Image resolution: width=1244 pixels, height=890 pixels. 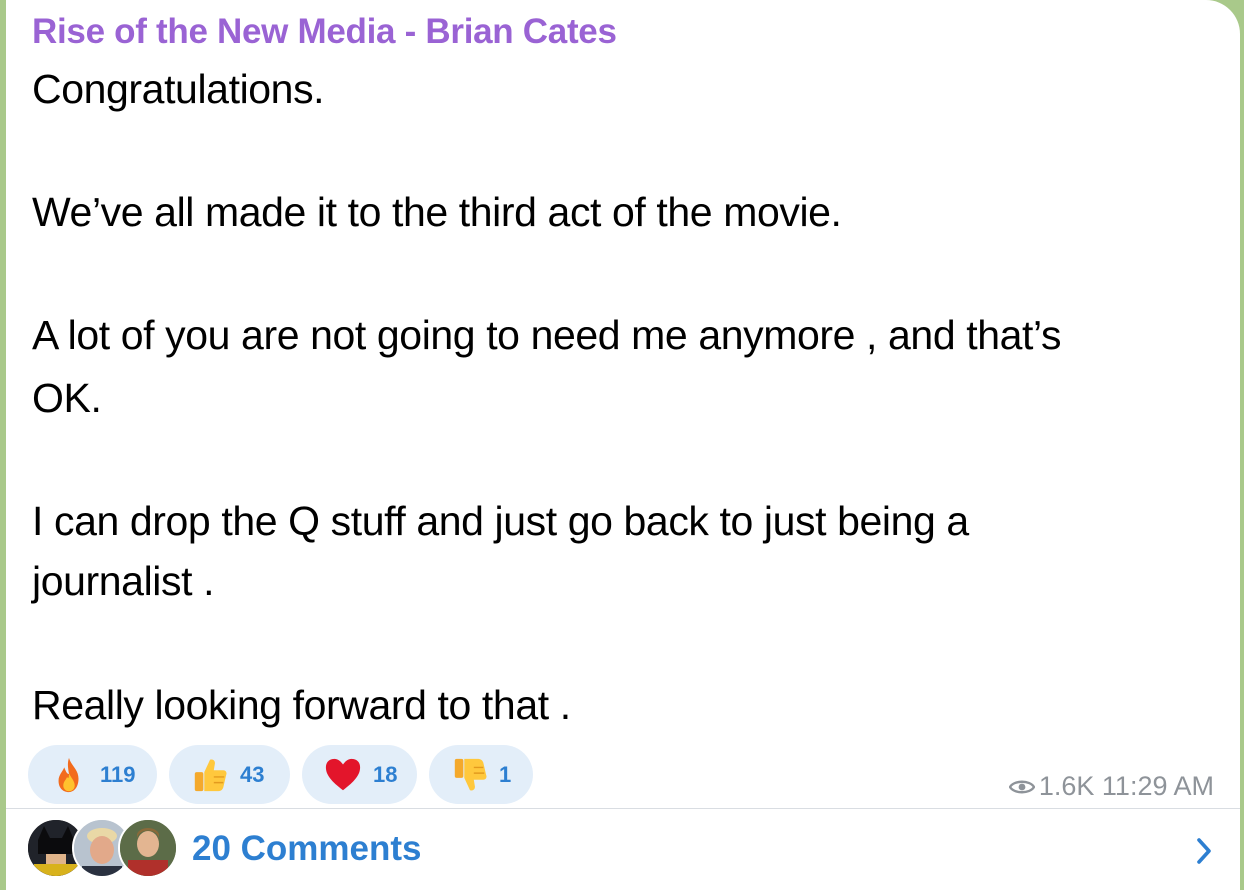 I want to click on message-line: Really looking forward to that ., so click(x=301, y=705).